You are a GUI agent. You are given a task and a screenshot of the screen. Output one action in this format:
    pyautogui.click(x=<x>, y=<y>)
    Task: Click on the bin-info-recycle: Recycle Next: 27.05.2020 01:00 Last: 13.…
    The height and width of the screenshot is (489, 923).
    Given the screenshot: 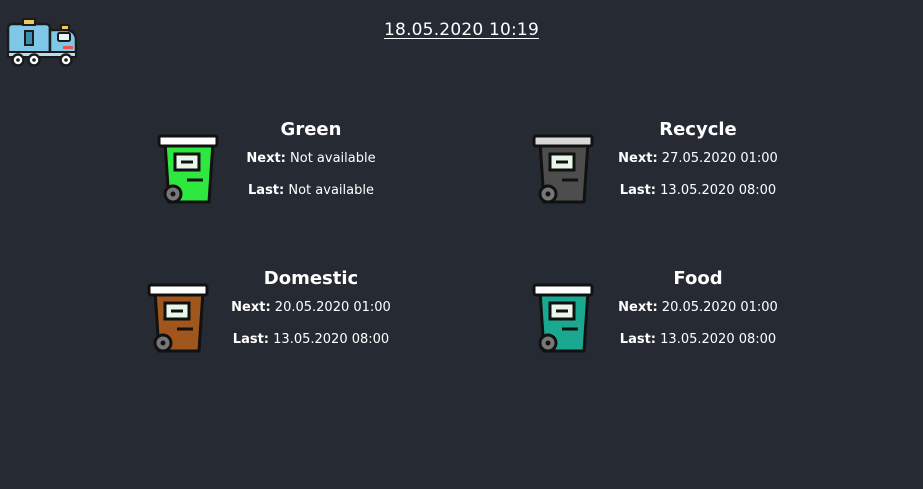 What is the action you would take?
    pyautogui.click(x=698, y=158)
    